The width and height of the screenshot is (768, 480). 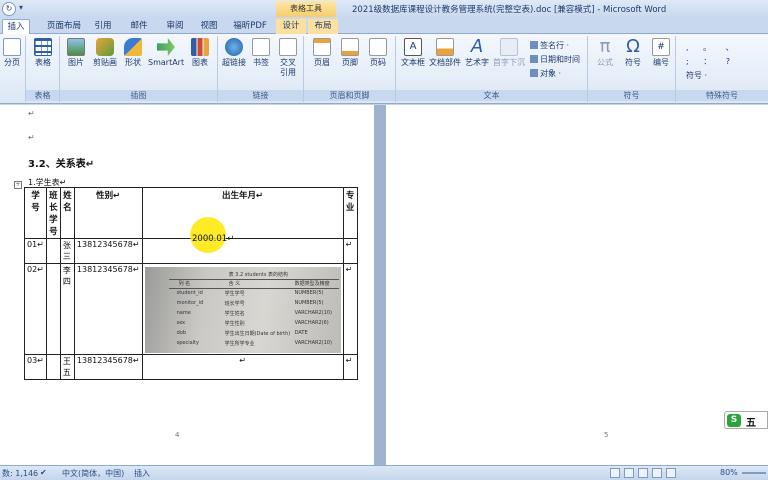 What do you see at coordinates (200, 53) in the screenshot?
I see `chart-button: 图表` at bounding box center [200, 53].